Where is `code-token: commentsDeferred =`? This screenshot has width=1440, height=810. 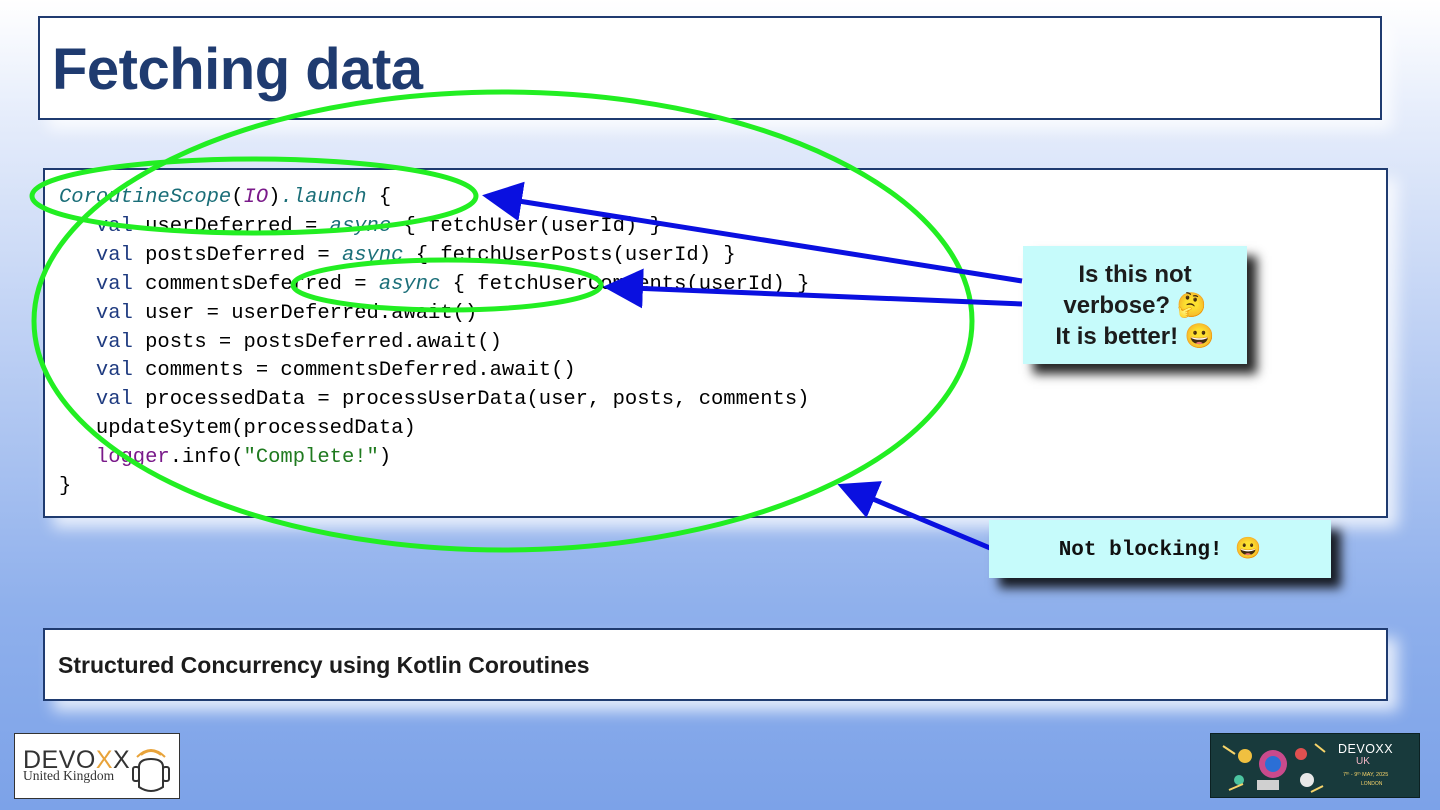 code-token: commentsDeferred = is located at coordinates (255, 284).